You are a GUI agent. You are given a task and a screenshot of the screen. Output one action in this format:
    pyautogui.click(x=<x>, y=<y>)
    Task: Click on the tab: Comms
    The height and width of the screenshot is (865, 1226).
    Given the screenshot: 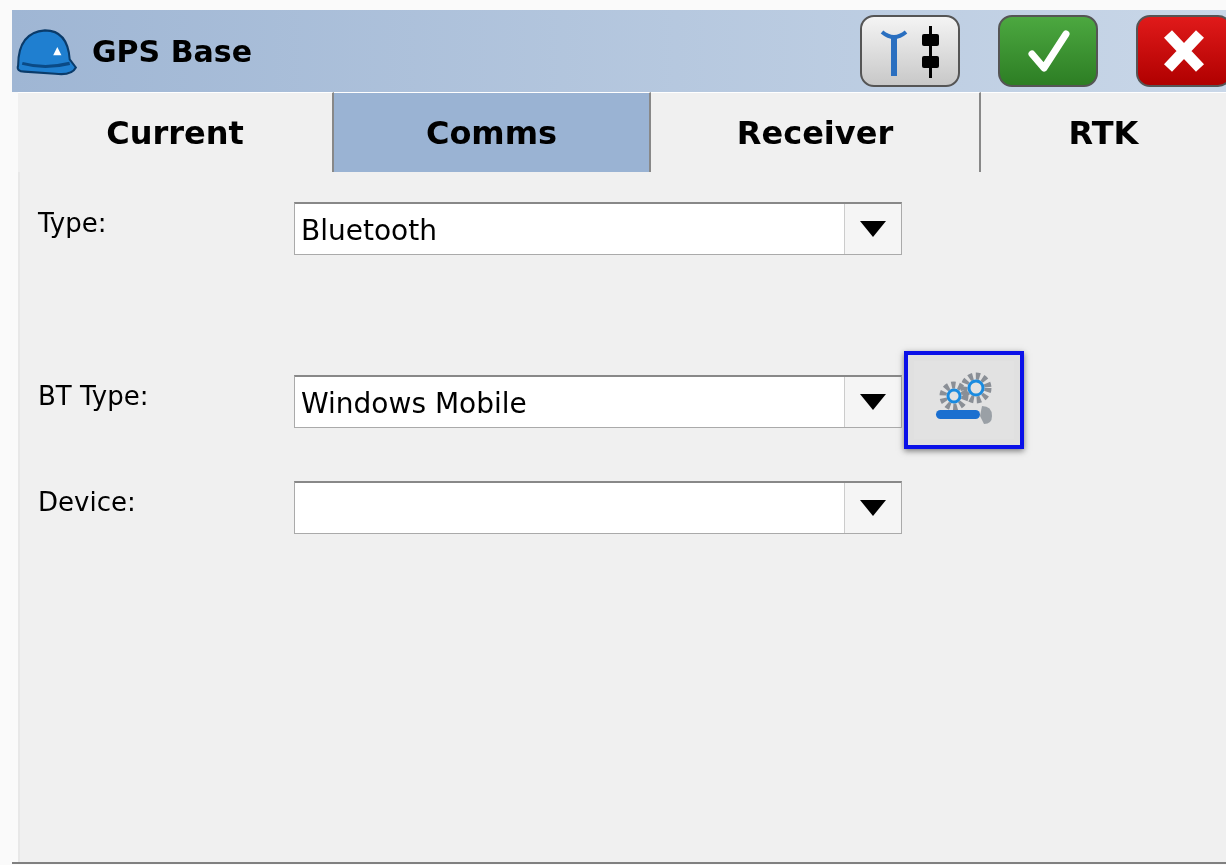 What is the action you would take?
    pyautogui.click(x=492, y=132)
    